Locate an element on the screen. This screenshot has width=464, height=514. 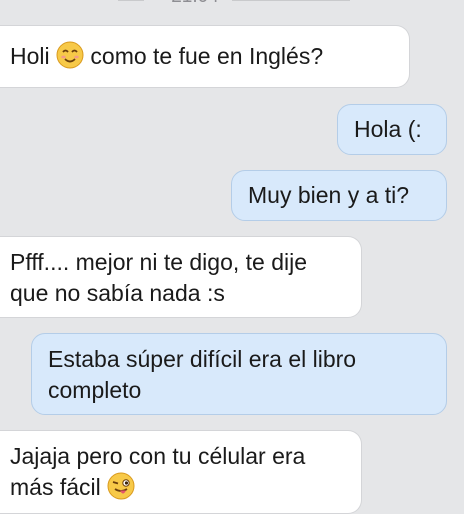
incoming-message-bubble: Holi como te fue en Inglés? is located at coordinates (205, 56).